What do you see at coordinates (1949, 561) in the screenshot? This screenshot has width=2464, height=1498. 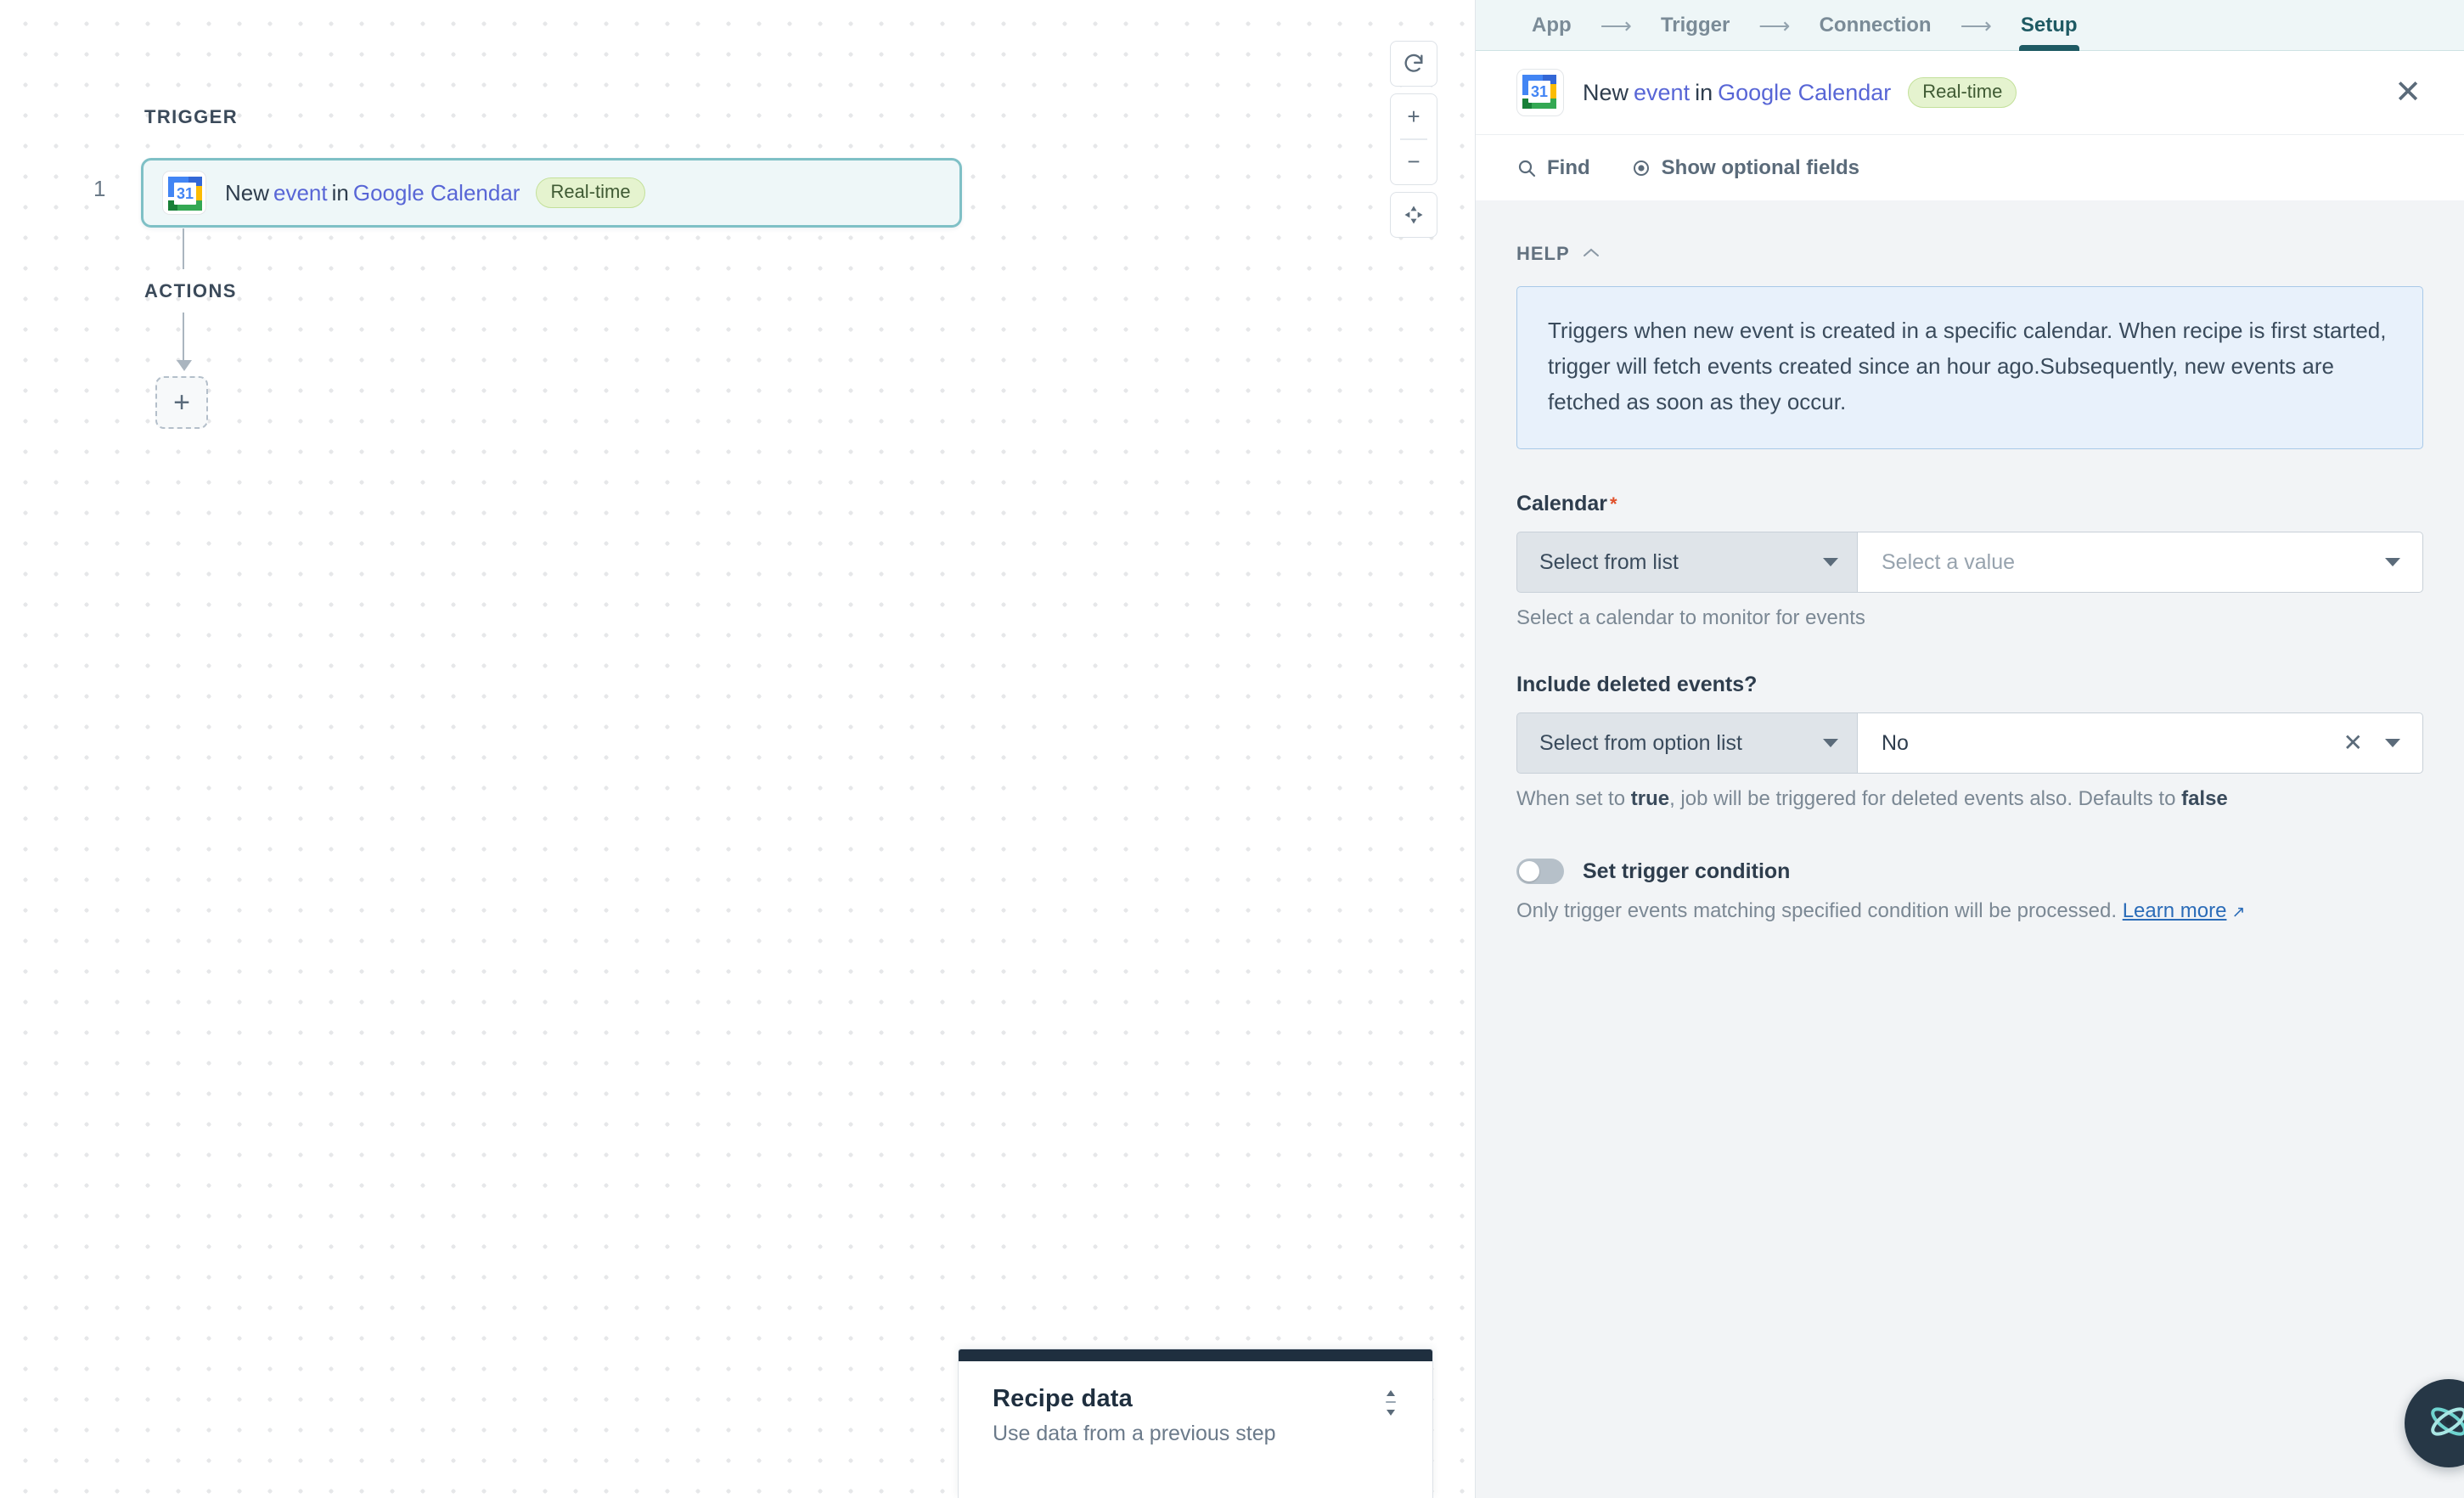 I see `calendar-value-text: Select a value` at bounding box center [1949, 561].